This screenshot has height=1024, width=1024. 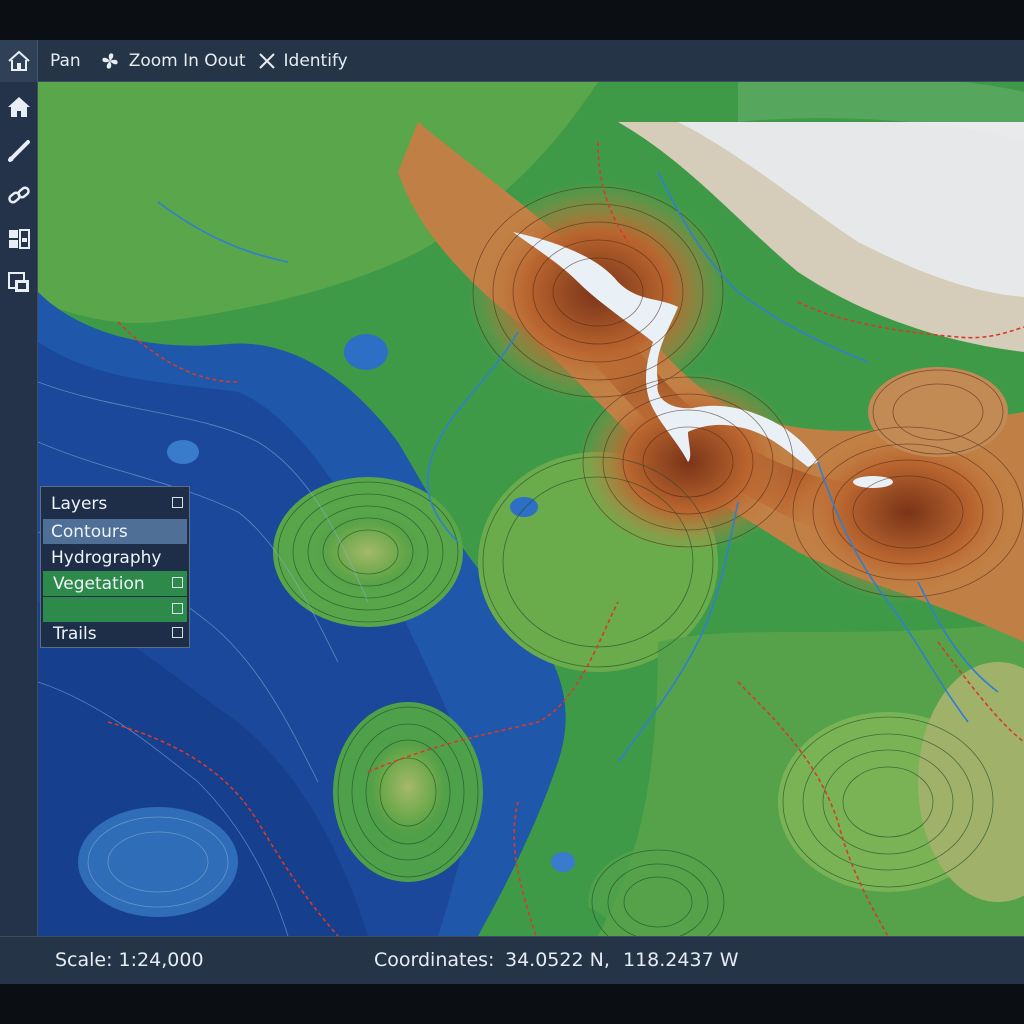 What do you see at coordinates (315, 60) in the screenshot?
I see `identify-label: Identify` at bounding box center [315, 60].